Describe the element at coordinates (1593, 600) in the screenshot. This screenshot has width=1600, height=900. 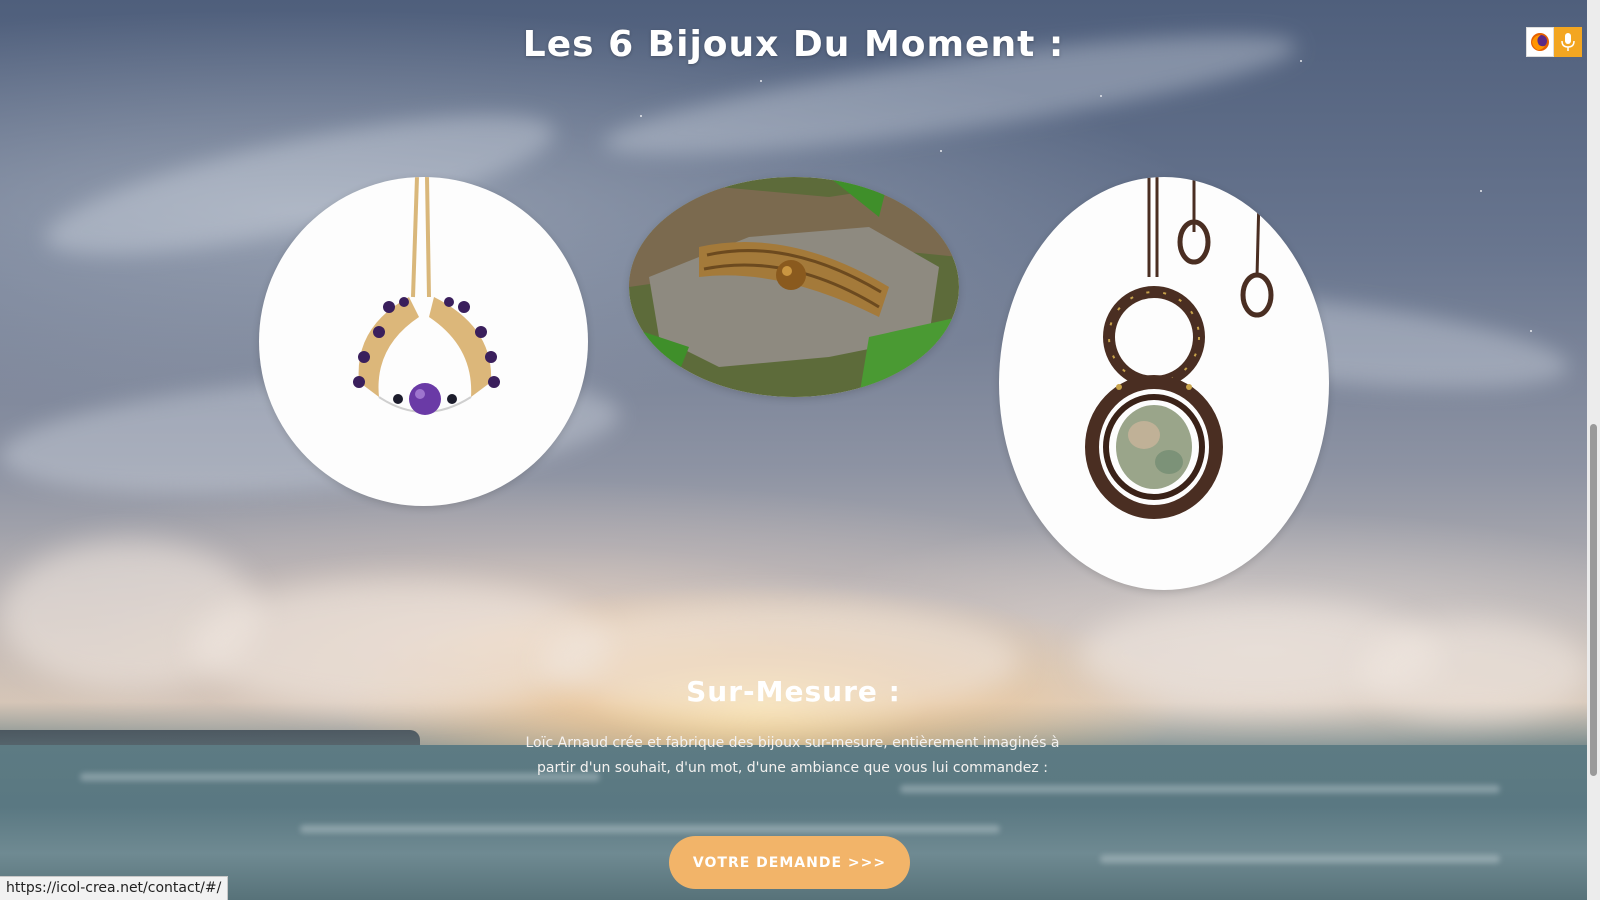
I see `scrollbar-thumb` at that location.